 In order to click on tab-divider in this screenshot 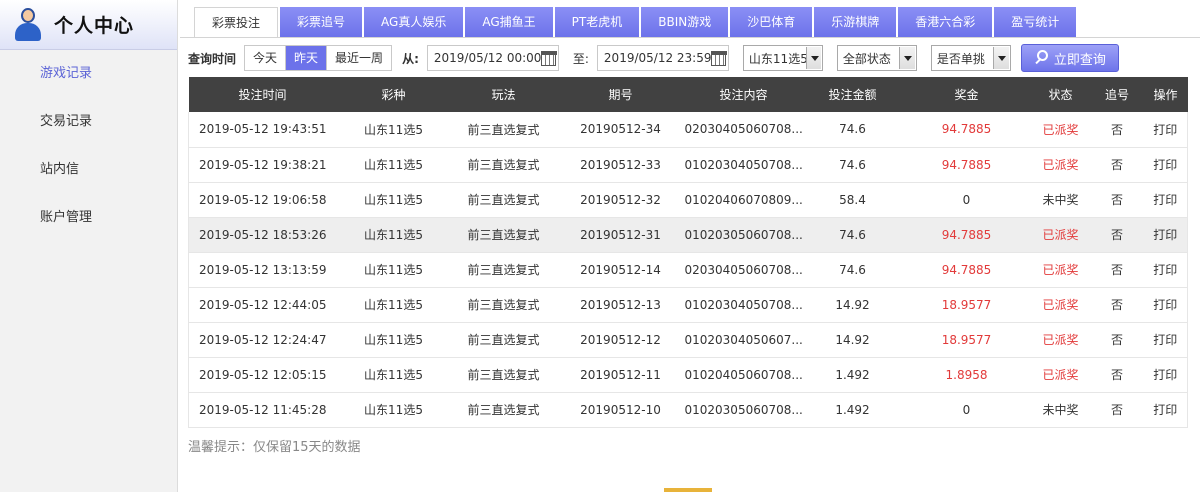, I will do `click(690, 37)`.